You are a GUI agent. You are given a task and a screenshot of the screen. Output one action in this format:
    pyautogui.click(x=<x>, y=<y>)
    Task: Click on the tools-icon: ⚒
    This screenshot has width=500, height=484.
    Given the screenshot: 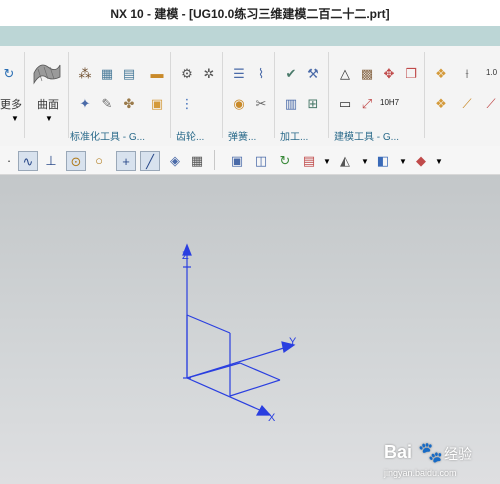 What is the action you would take?
    pyautogui.click(x=313, y=73)
    